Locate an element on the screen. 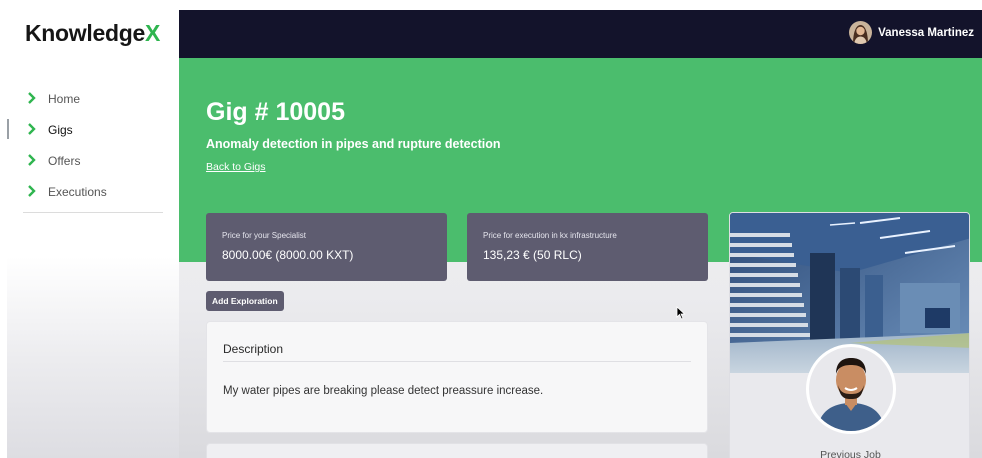 The image size is (982, 458). sidebar-item-label: Gigs is located at coordinates (60, 129).